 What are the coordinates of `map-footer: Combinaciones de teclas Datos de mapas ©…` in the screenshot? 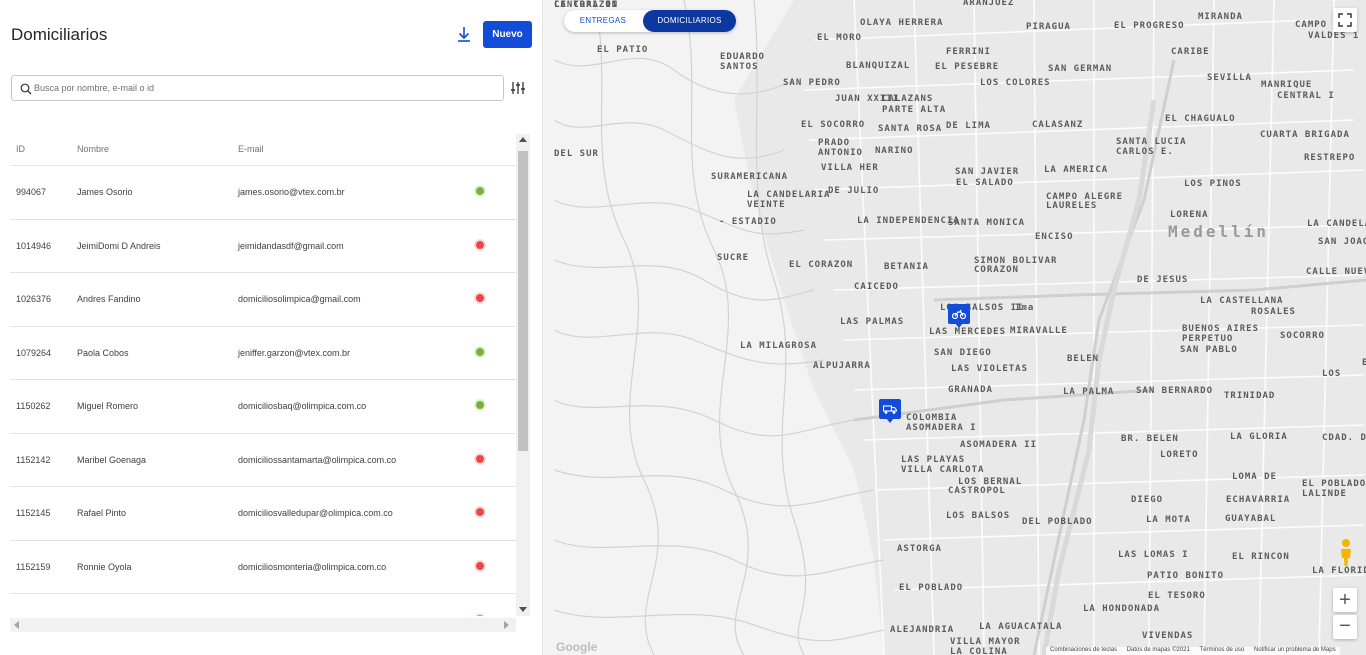 It's located at (1193, 651).